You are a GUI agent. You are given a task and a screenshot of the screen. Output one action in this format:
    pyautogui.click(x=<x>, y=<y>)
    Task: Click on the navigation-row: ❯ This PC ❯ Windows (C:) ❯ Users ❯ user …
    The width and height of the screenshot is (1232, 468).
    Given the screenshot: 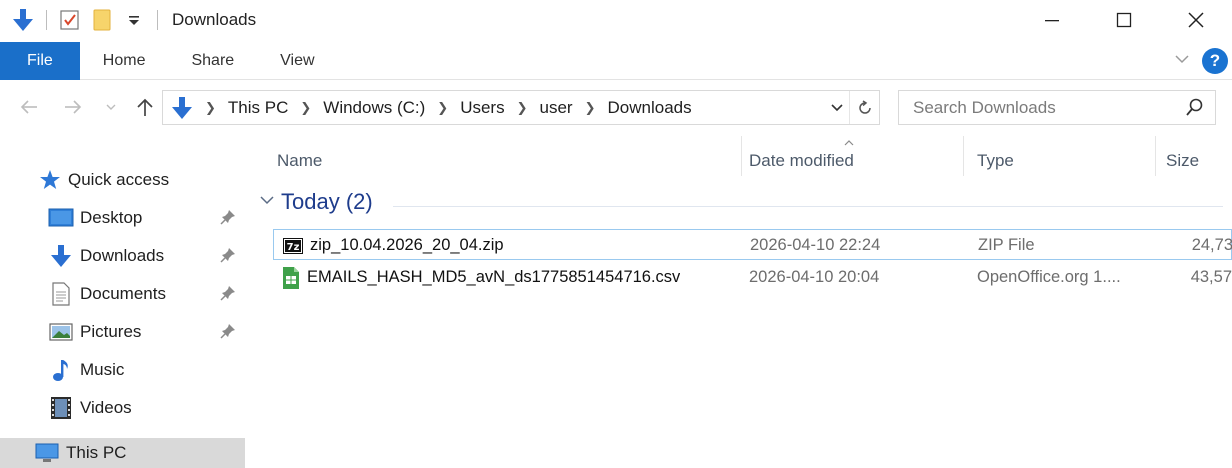 What is the action you would take?
    pyautogui.click(x=616, y=107)
    